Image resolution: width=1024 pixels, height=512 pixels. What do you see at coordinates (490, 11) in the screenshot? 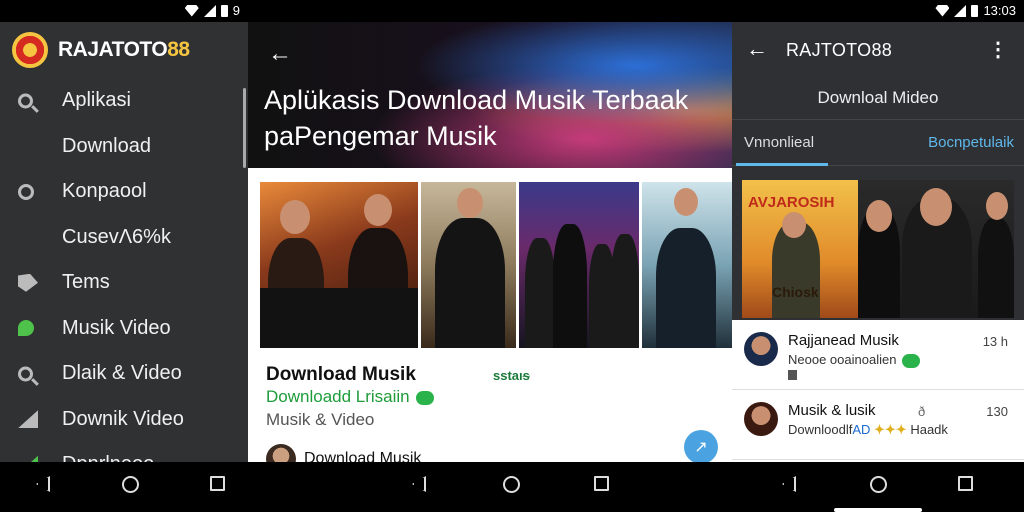
I see `status-bar` at bounding box center [490, 11].